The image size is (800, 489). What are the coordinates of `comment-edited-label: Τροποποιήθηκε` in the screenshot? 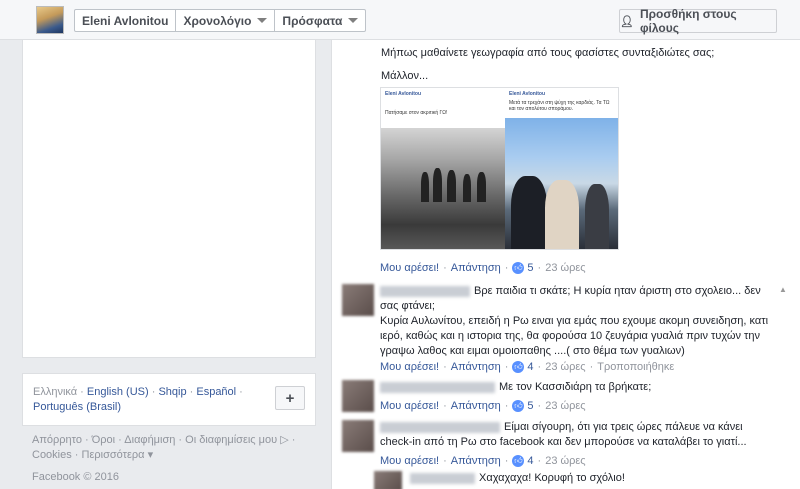 It's located at (635, 367).